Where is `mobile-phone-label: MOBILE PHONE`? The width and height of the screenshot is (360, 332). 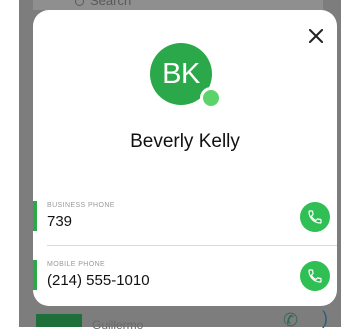
mobile-phone-label: MOBILE PHONE is located at coordinates (76, 264).